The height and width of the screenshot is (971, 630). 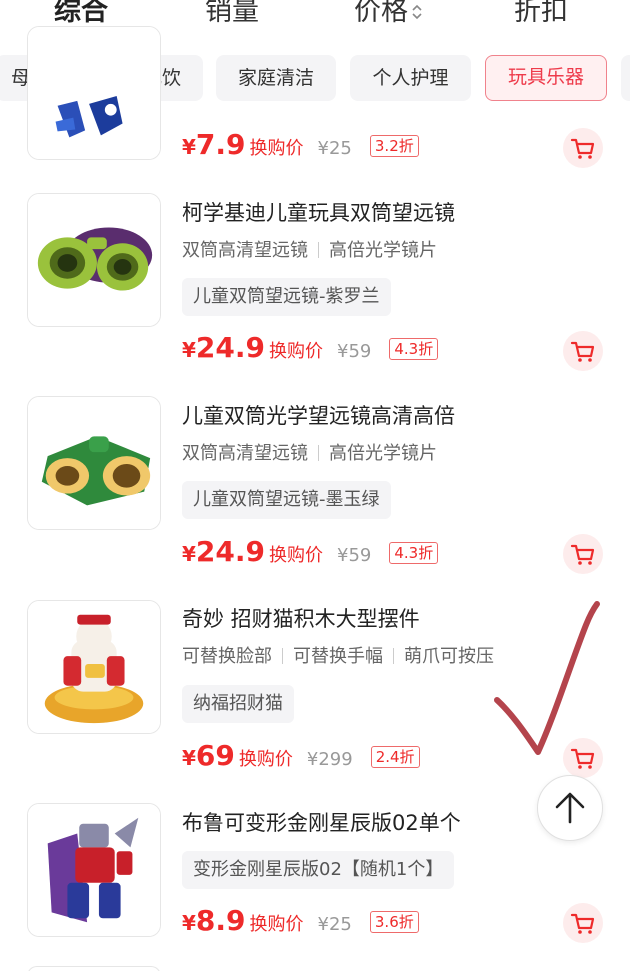 I want to click on product-title: 奇妙 招财猫积木大型摆件, so click(x=301, y=619).